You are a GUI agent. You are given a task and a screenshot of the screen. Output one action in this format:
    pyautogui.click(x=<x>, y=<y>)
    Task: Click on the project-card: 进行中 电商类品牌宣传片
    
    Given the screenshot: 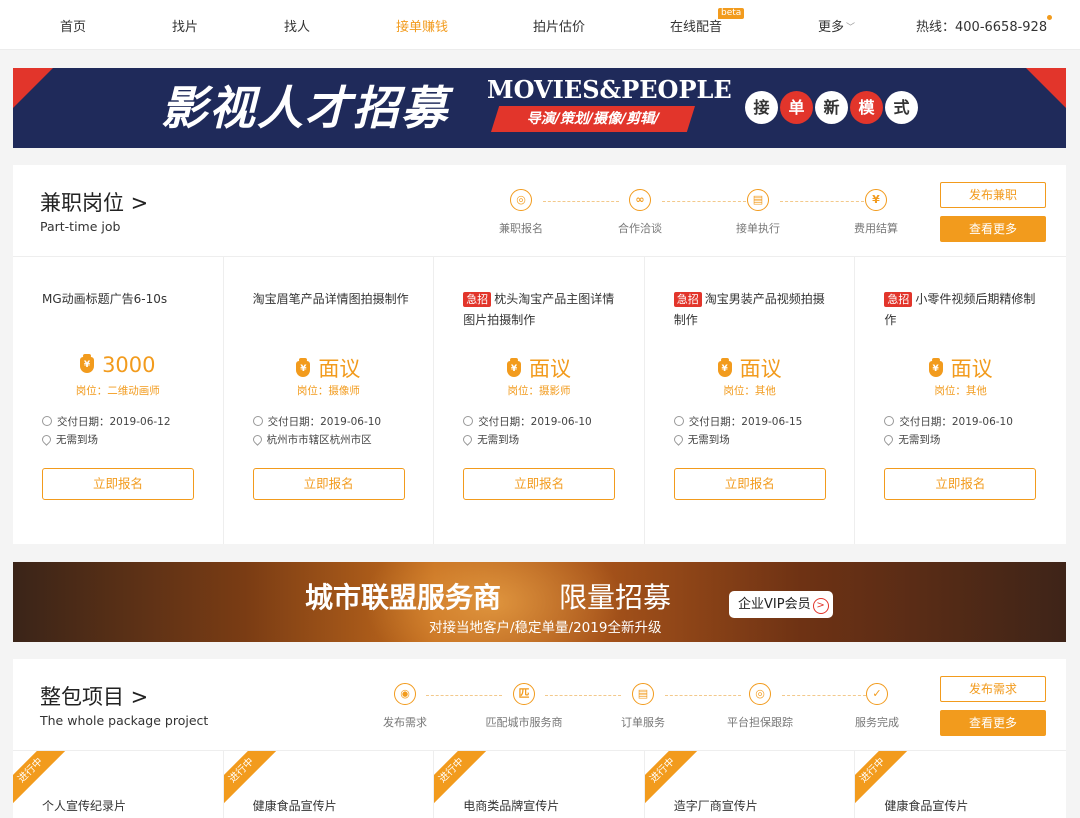 What is the action you would take?
    pyautogui.click(x=539, y=784)
    